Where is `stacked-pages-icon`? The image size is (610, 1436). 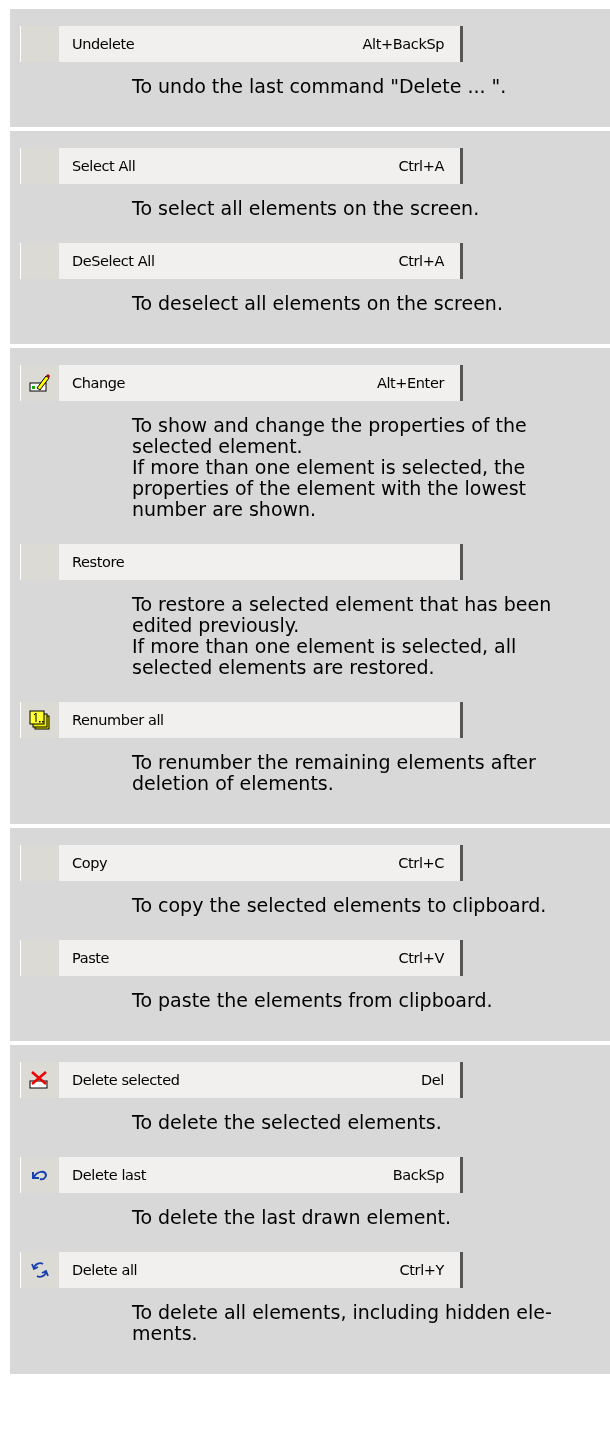
stacked-pages-icon is located at coordinates (40, 720).